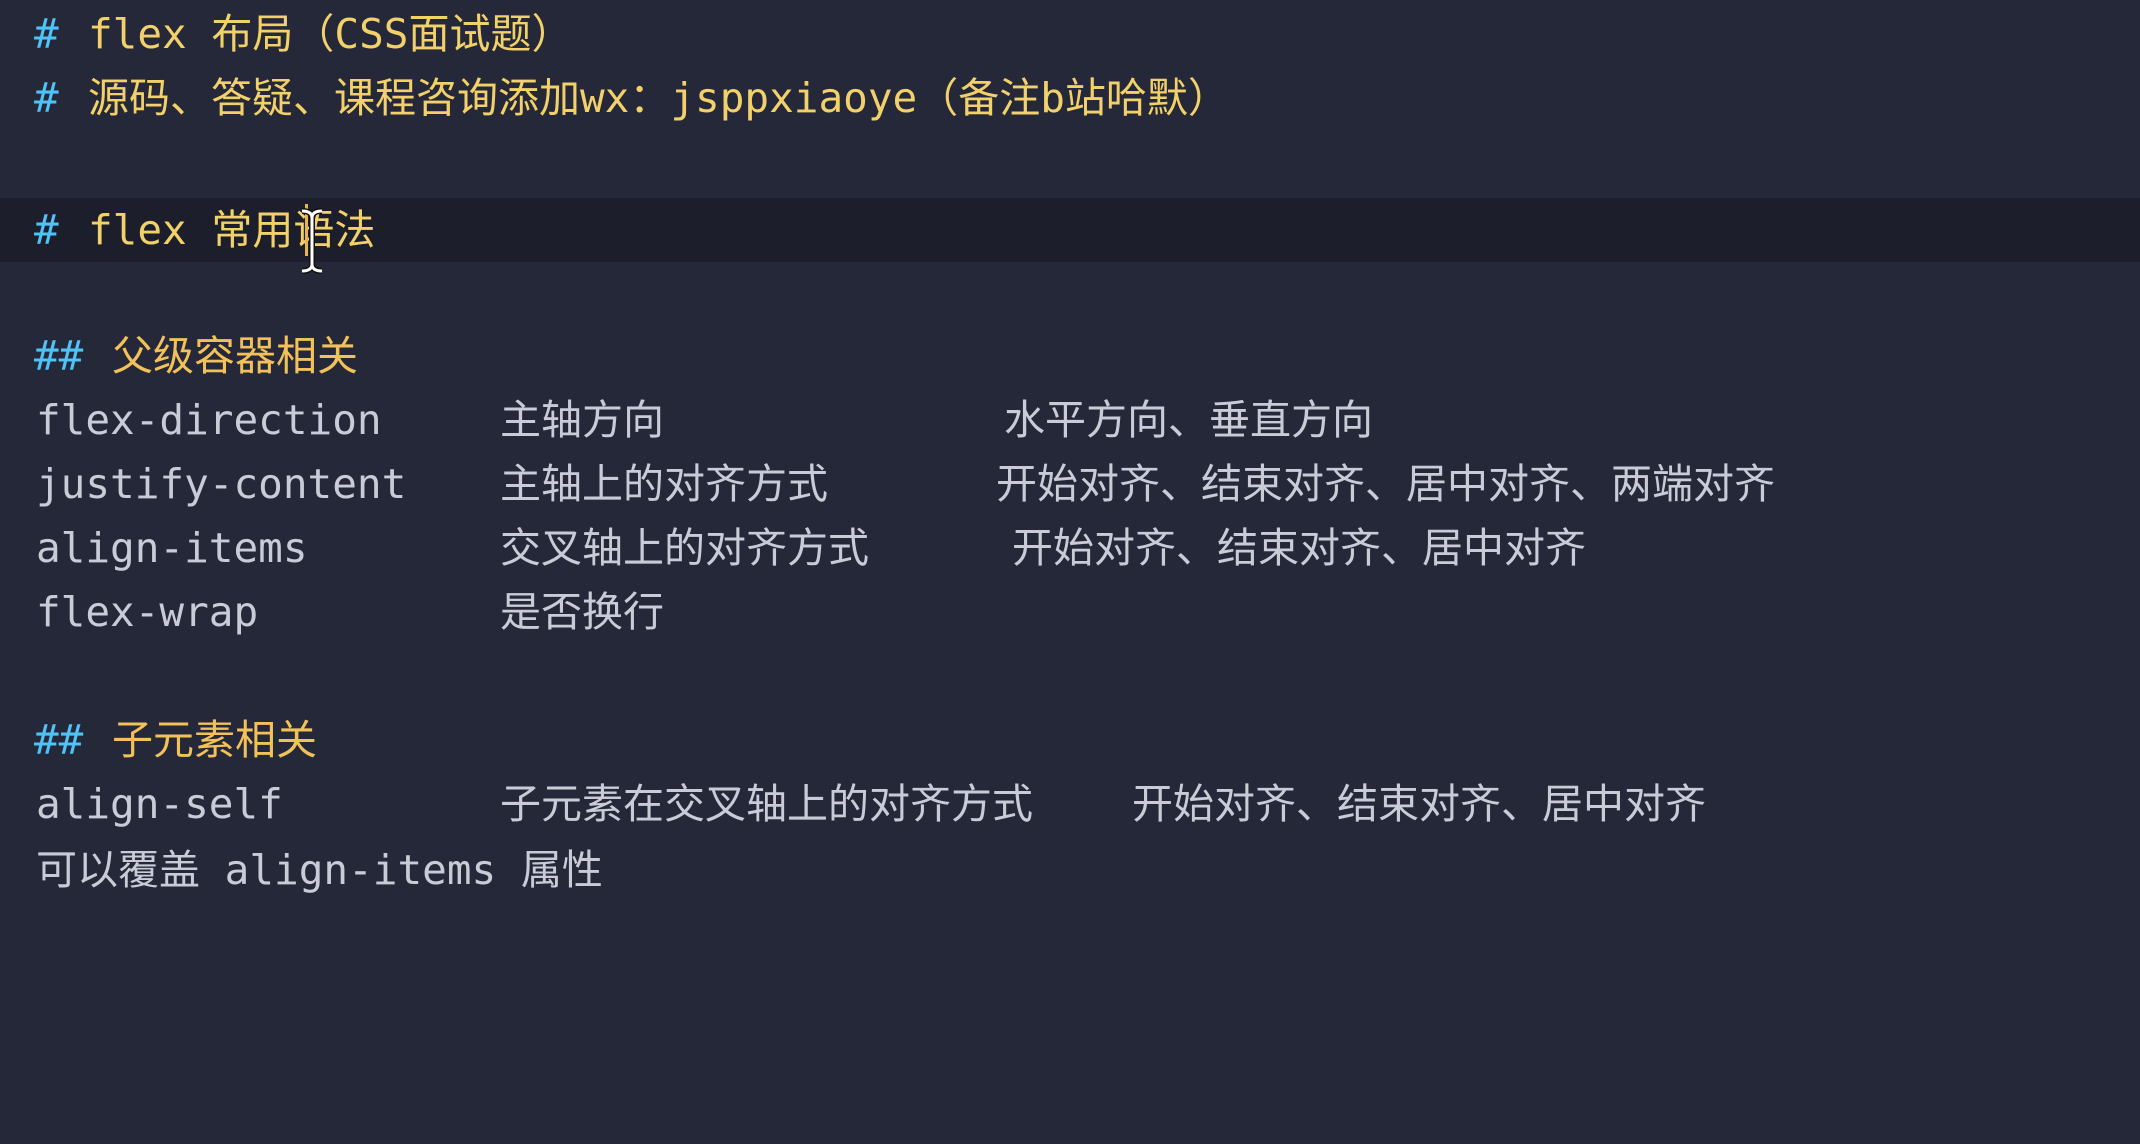  What do you see at coordinates (684, 548) in the screenshot?
I see `property-description: 交叉轴上的对齐方式` at bounding box center [684, 548].